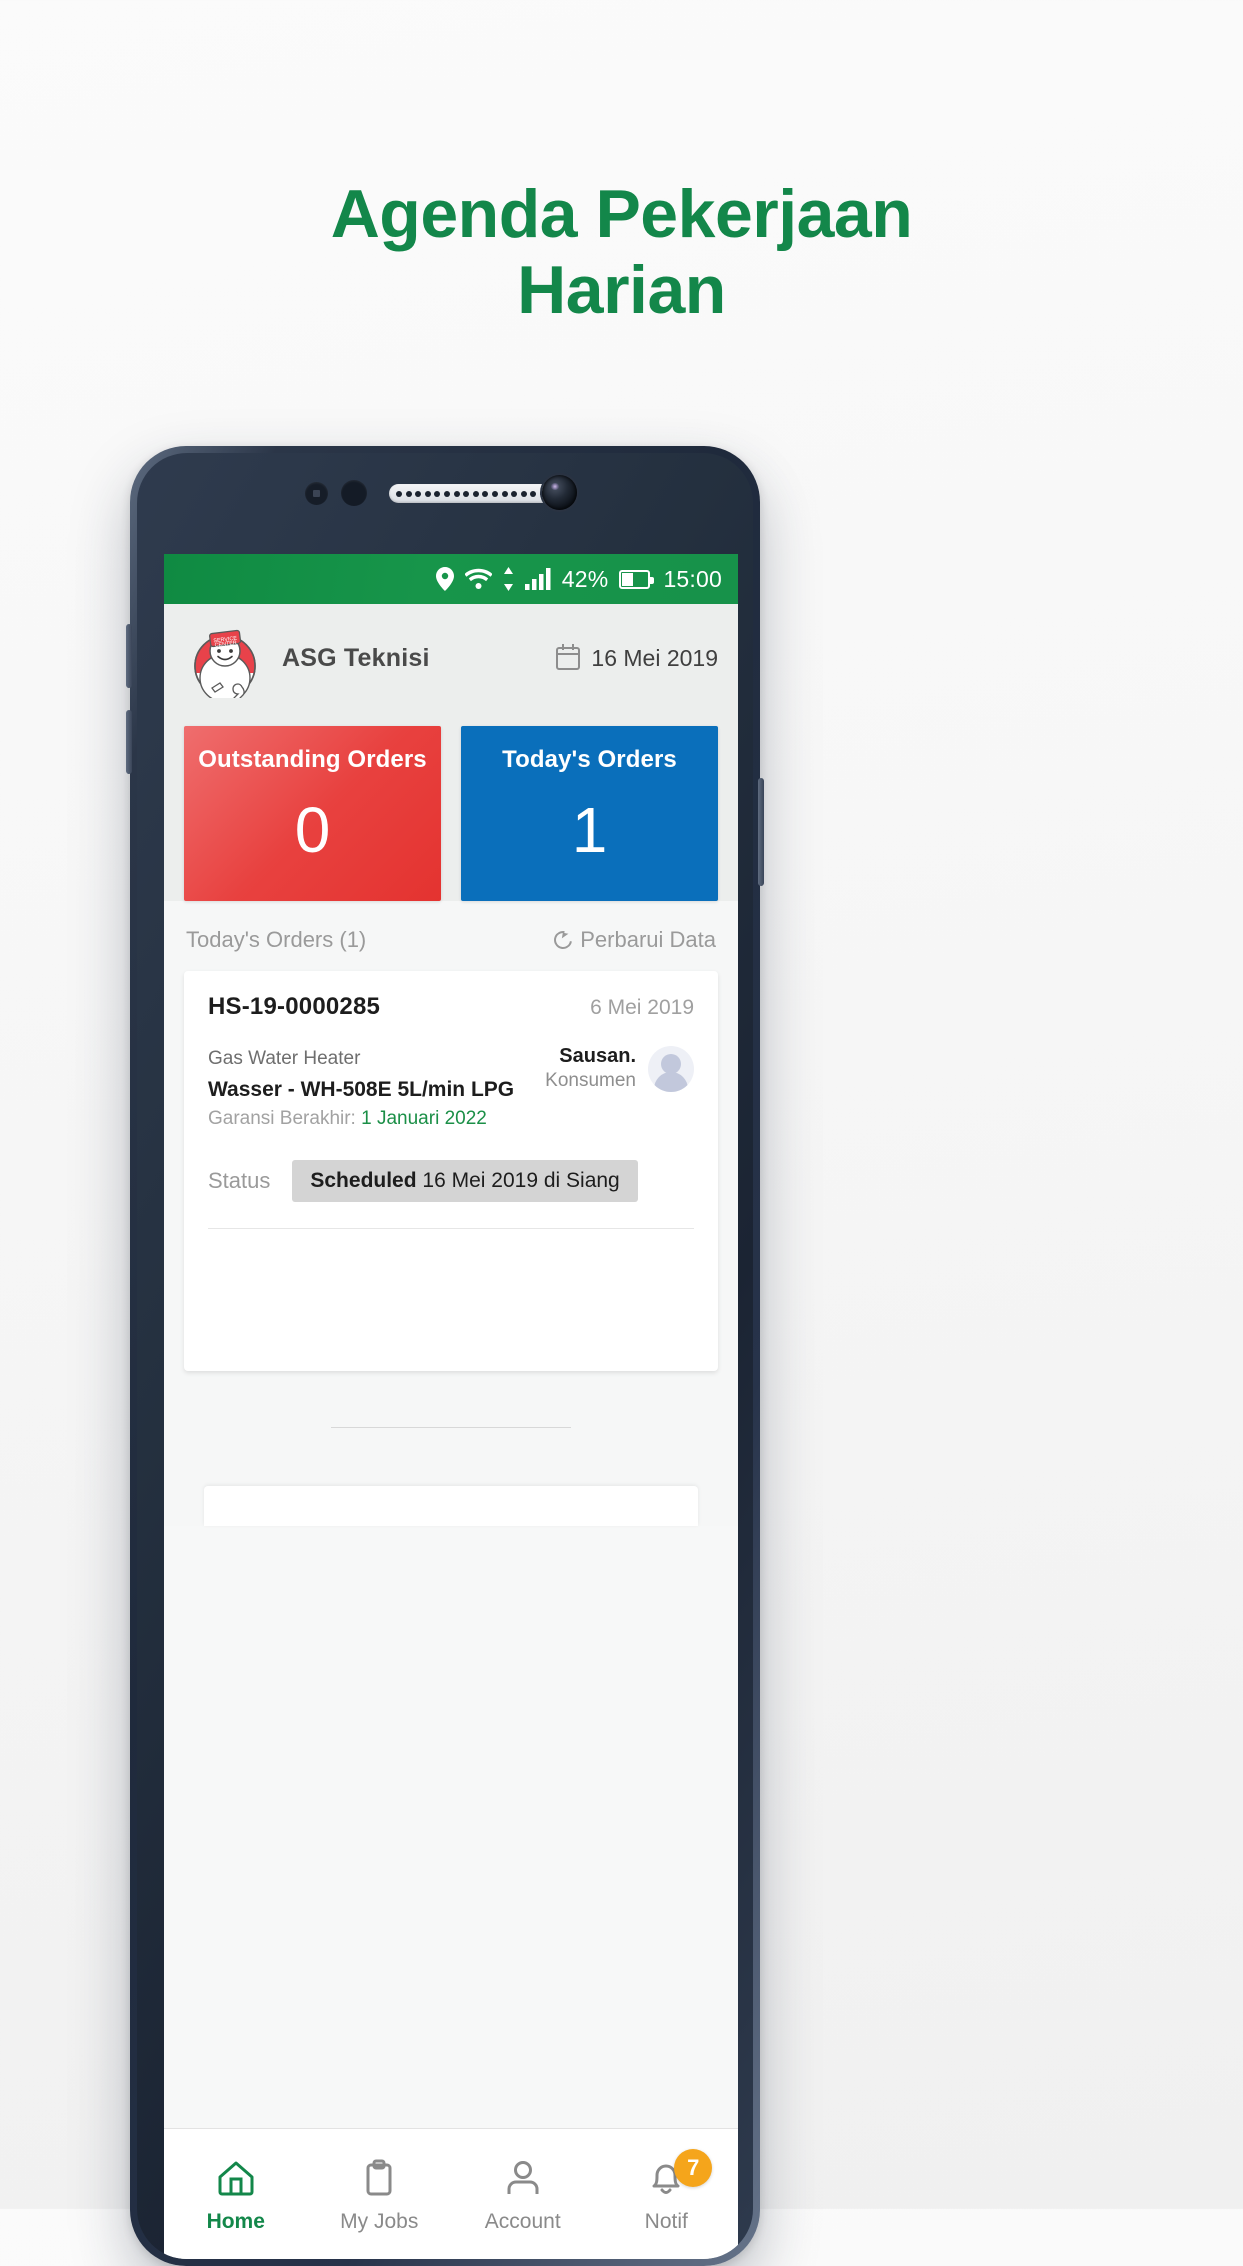 Image resolution: width=1243 pixels, height=2266 pixels. I want to click on volume-down-button, so click(129, 742).